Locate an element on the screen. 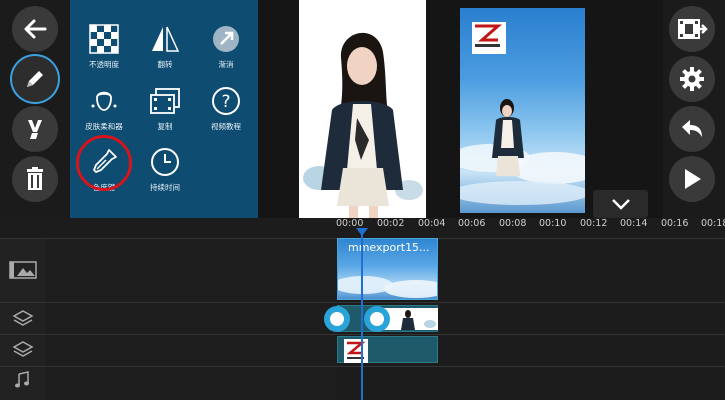 This screenshot has width=725, height=400. duration-tool: 持续时间 is located at coordinates (165, 169).